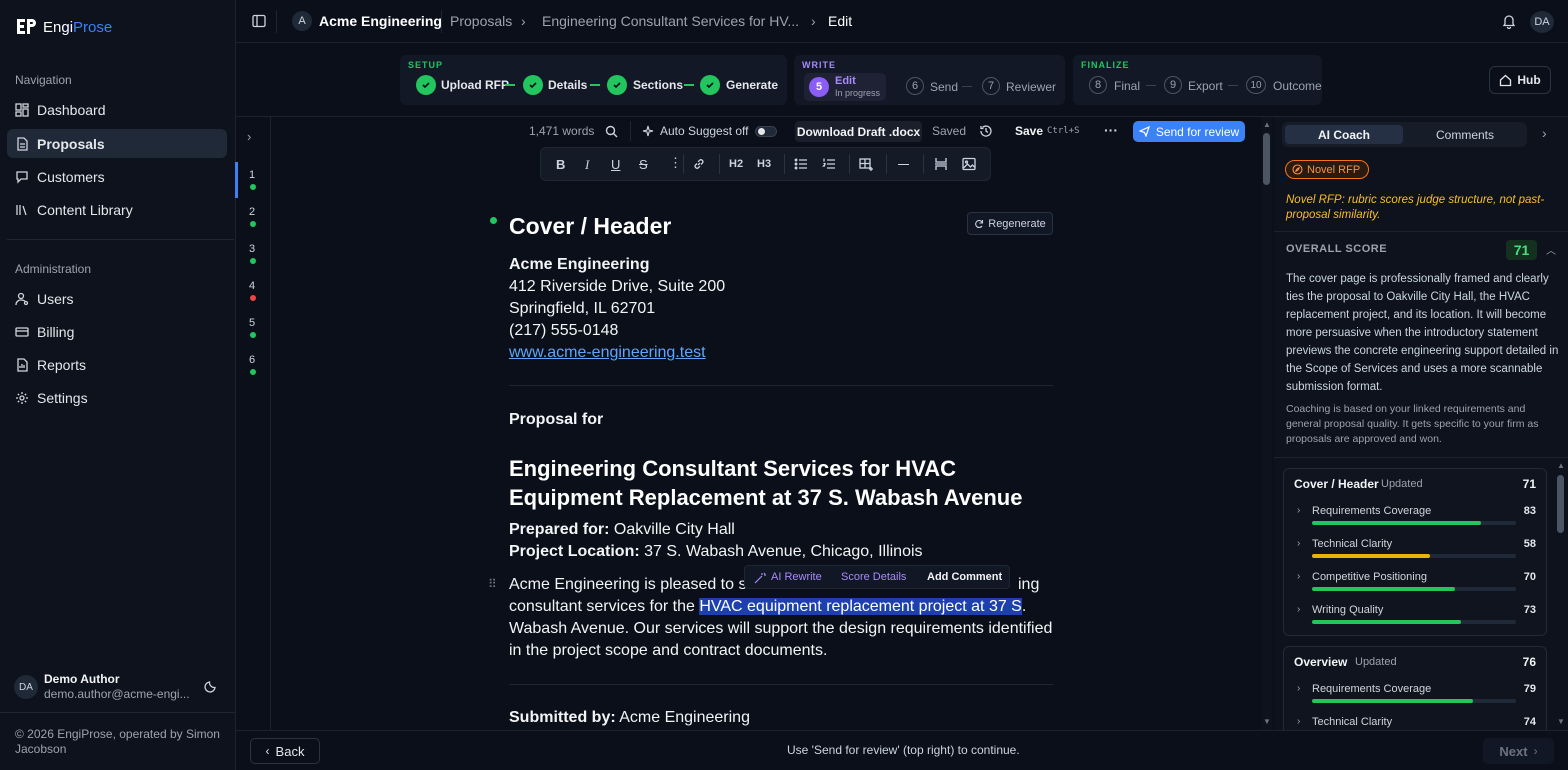  Describe the element at coordinates (567, 85) in the screenshot. I see `step-details: Details` at that location.